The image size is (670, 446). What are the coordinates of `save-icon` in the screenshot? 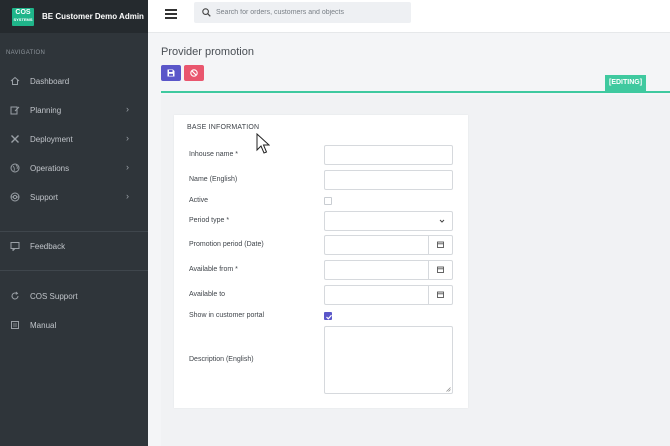 It's located at (171, 73).